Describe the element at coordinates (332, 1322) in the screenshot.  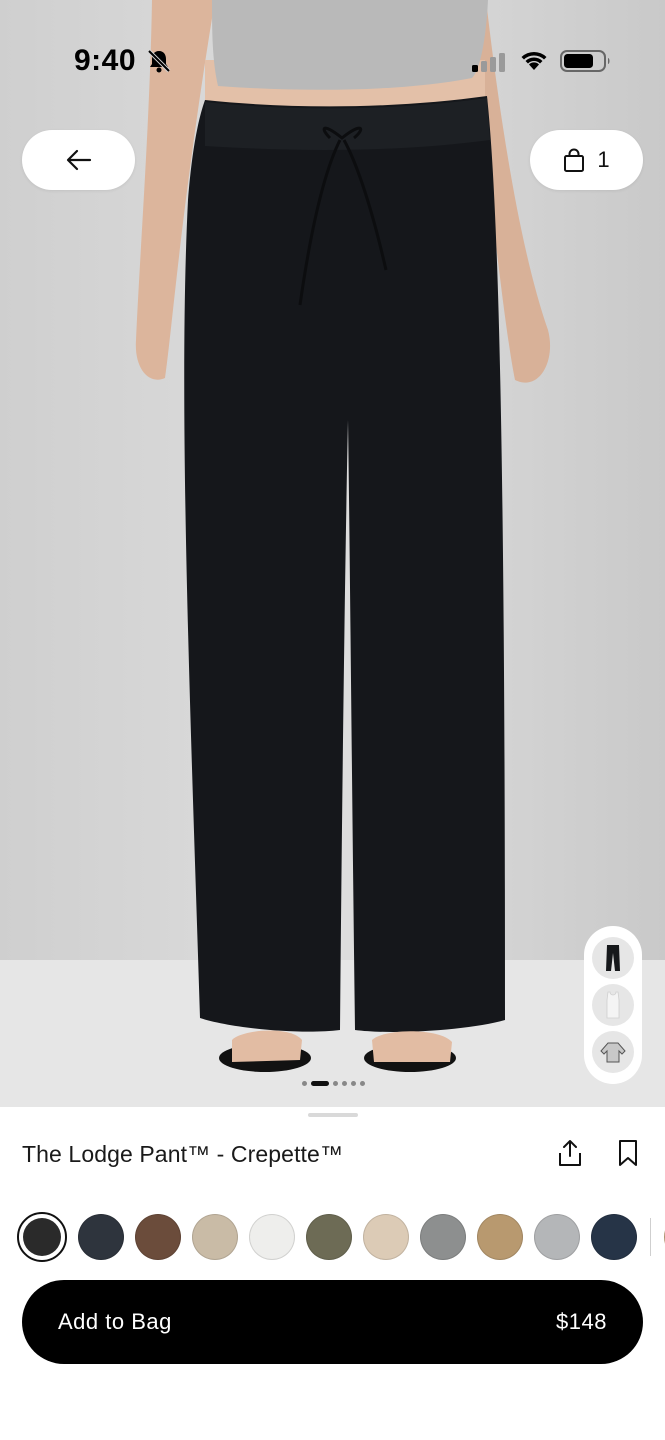
I see `add-to-bag-button: Add to Bag $148` at that location.